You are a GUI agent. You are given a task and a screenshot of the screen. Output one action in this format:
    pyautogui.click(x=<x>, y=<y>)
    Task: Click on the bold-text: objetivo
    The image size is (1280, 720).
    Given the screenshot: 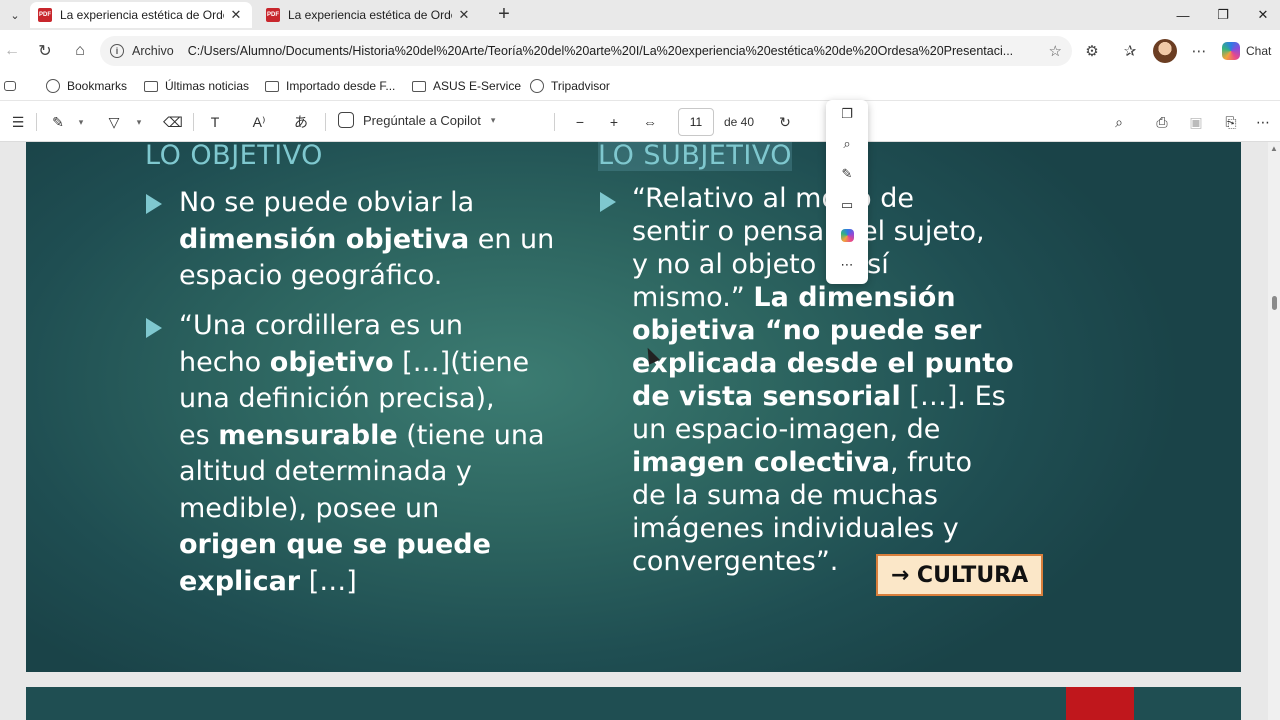 What is the action you would take?
    pyautogui.click(x=331, y=362)
    